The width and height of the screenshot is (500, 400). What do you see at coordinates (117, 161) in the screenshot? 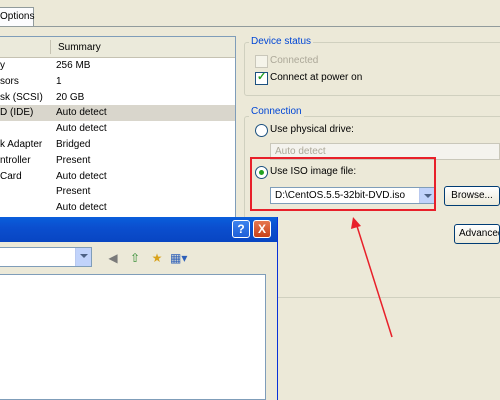
I see `device-row: ntroller Present` at bounding box center [117, 161].